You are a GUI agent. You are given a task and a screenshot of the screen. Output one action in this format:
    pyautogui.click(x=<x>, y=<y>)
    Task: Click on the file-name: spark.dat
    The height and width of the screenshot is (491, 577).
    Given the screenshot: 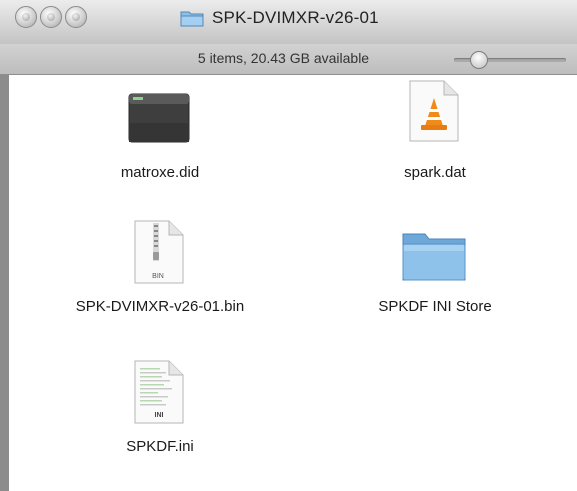 What is the action you would take?
    pyautogui.click(x=435, y=172)
    